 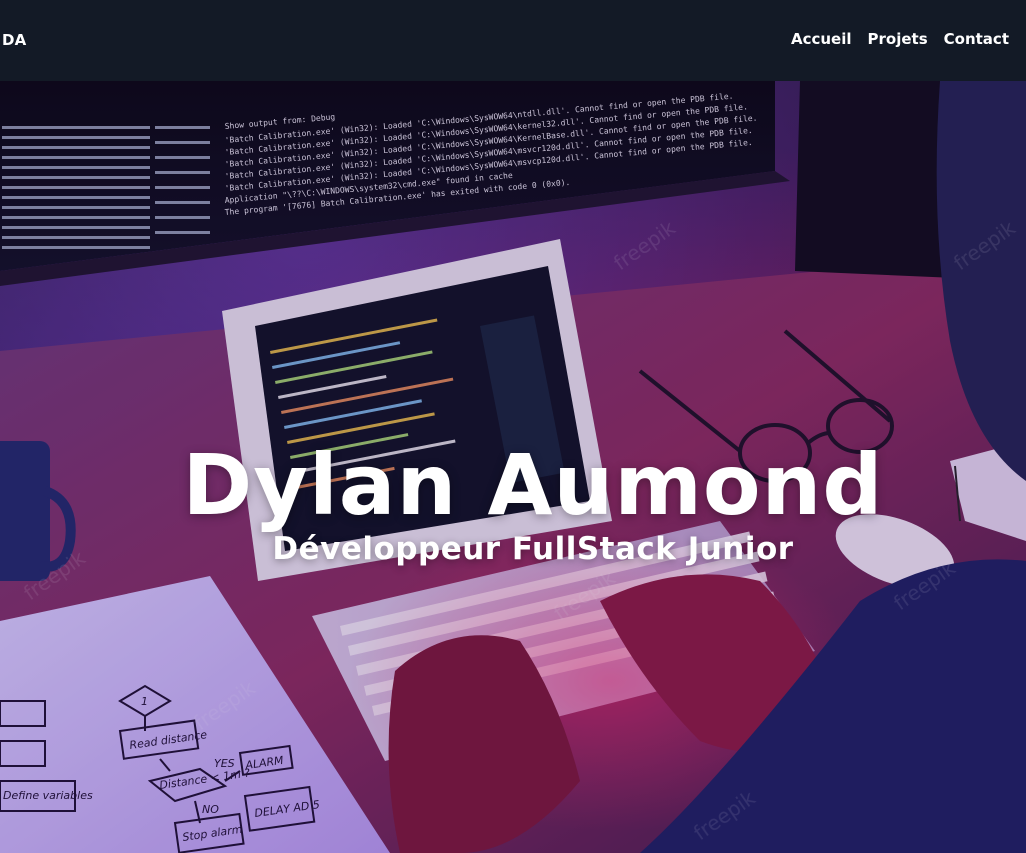 What do you see at coordinates (533, 485) in the screenshot?
I see `hero-title: Dylan Aumond` at bounding box center [533, 485].